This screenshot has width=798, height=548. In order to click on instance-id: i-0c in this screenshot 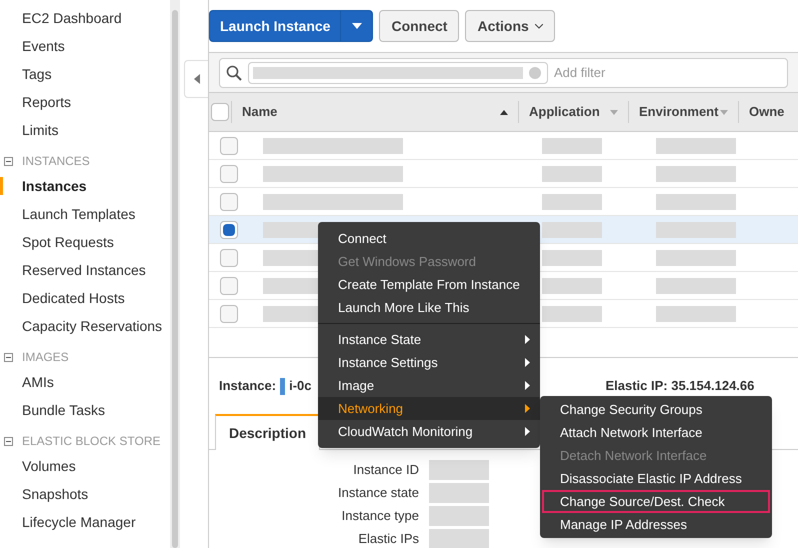, I will do `click(300, 386)`.